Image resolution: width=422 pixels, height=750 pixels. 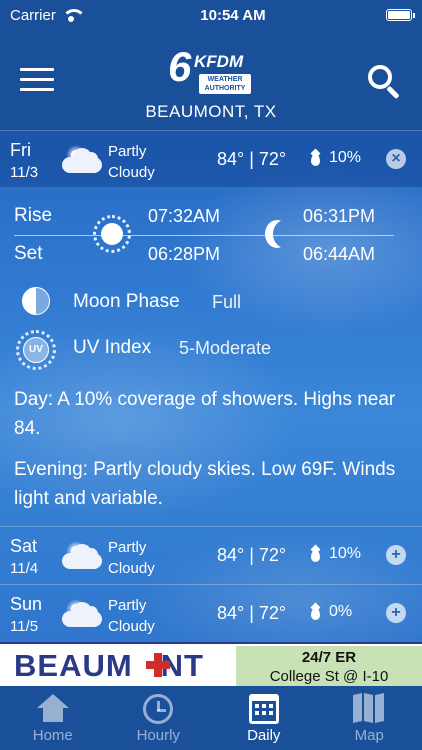 What do you see at coordinates (369, 708) in the screenshot?
I see `map-icon` at bounding box center [369, 708].